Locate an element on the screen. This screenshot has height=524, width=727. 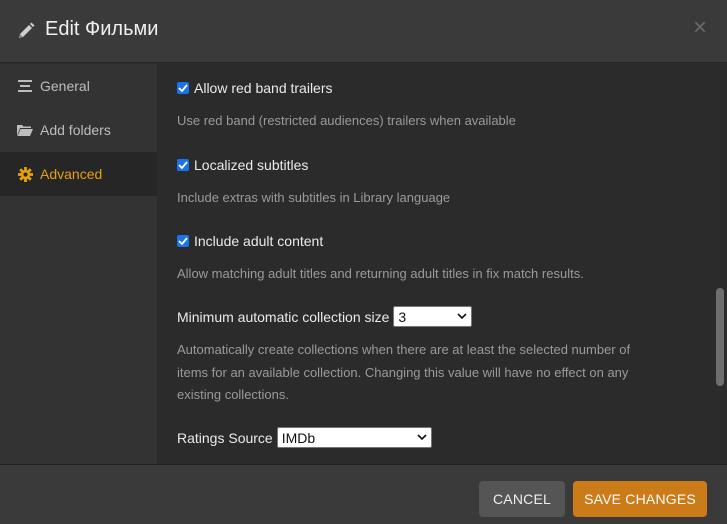
red-band-label: Allow red band trailers is located at coordinates (263, 88).